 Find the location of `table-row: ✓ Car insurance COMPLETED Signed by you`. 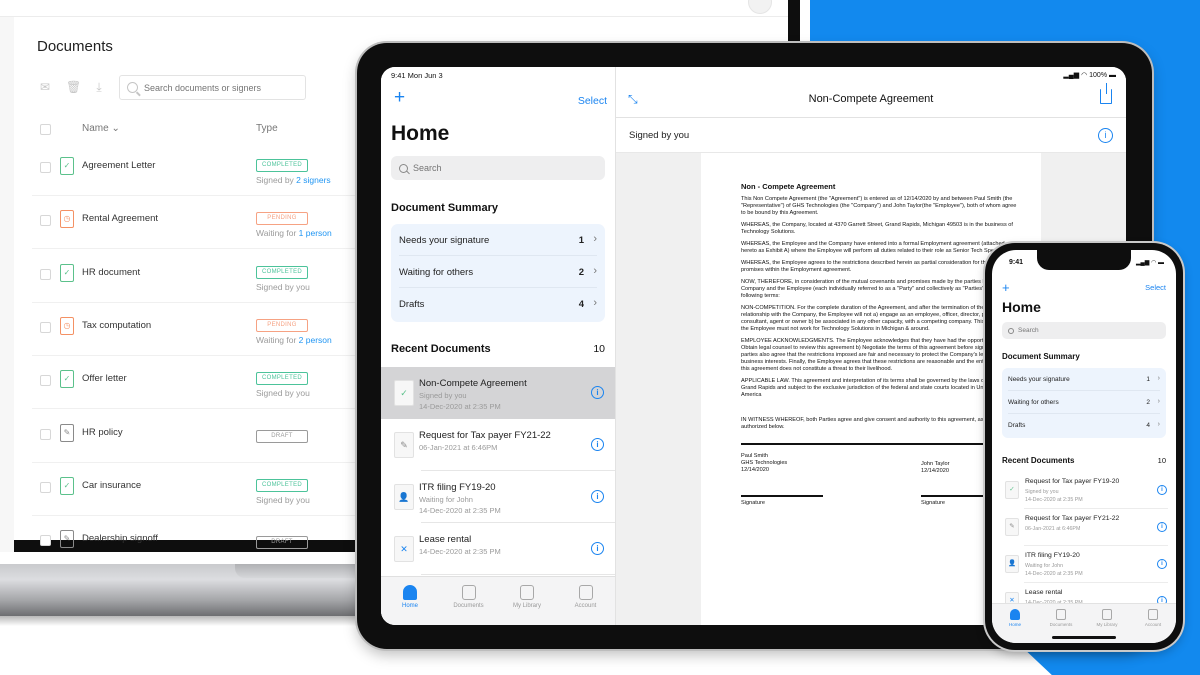

table-row: ✓ Car insurance COMPLETED Signed by you is located at coordinates (197, 489).